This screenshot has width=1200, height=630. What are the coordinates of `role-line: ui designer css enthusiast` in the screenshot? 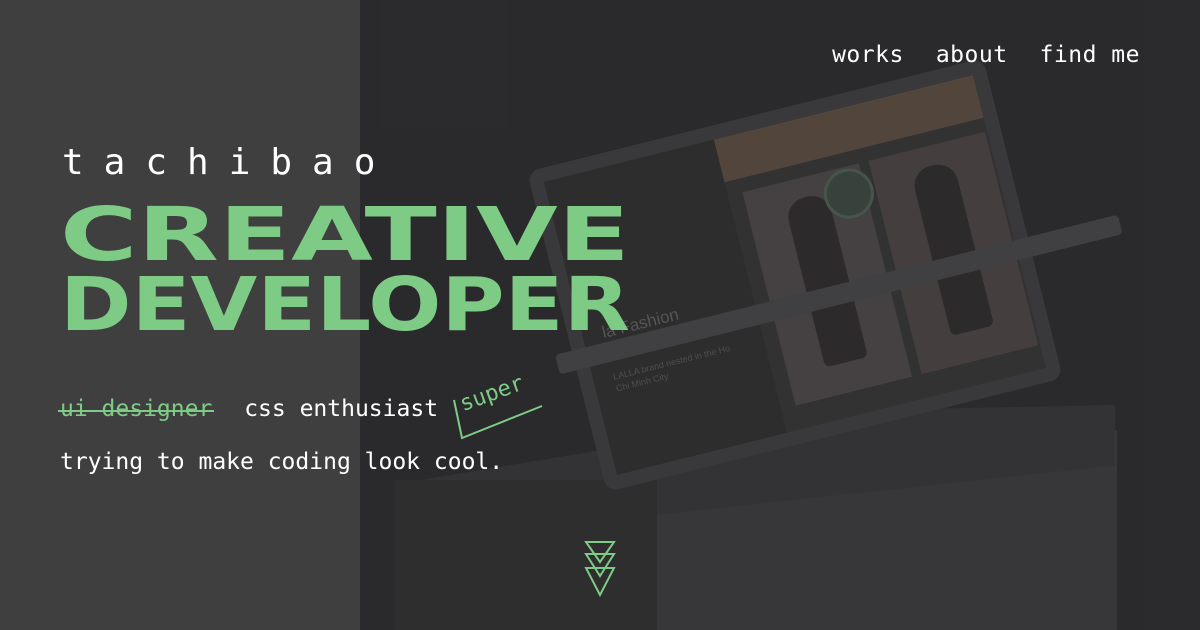 It's located at (249, 409).